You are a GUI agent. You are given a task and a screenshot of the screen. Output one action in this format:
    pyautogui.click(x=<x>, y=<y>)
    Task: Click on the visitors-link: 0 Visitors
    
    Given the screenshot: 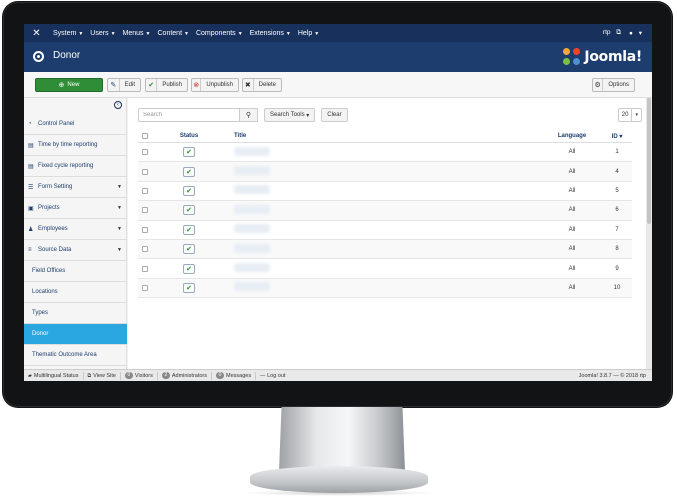 What is the action you would take?
    pyautogui.click(x=139, y=375)
    